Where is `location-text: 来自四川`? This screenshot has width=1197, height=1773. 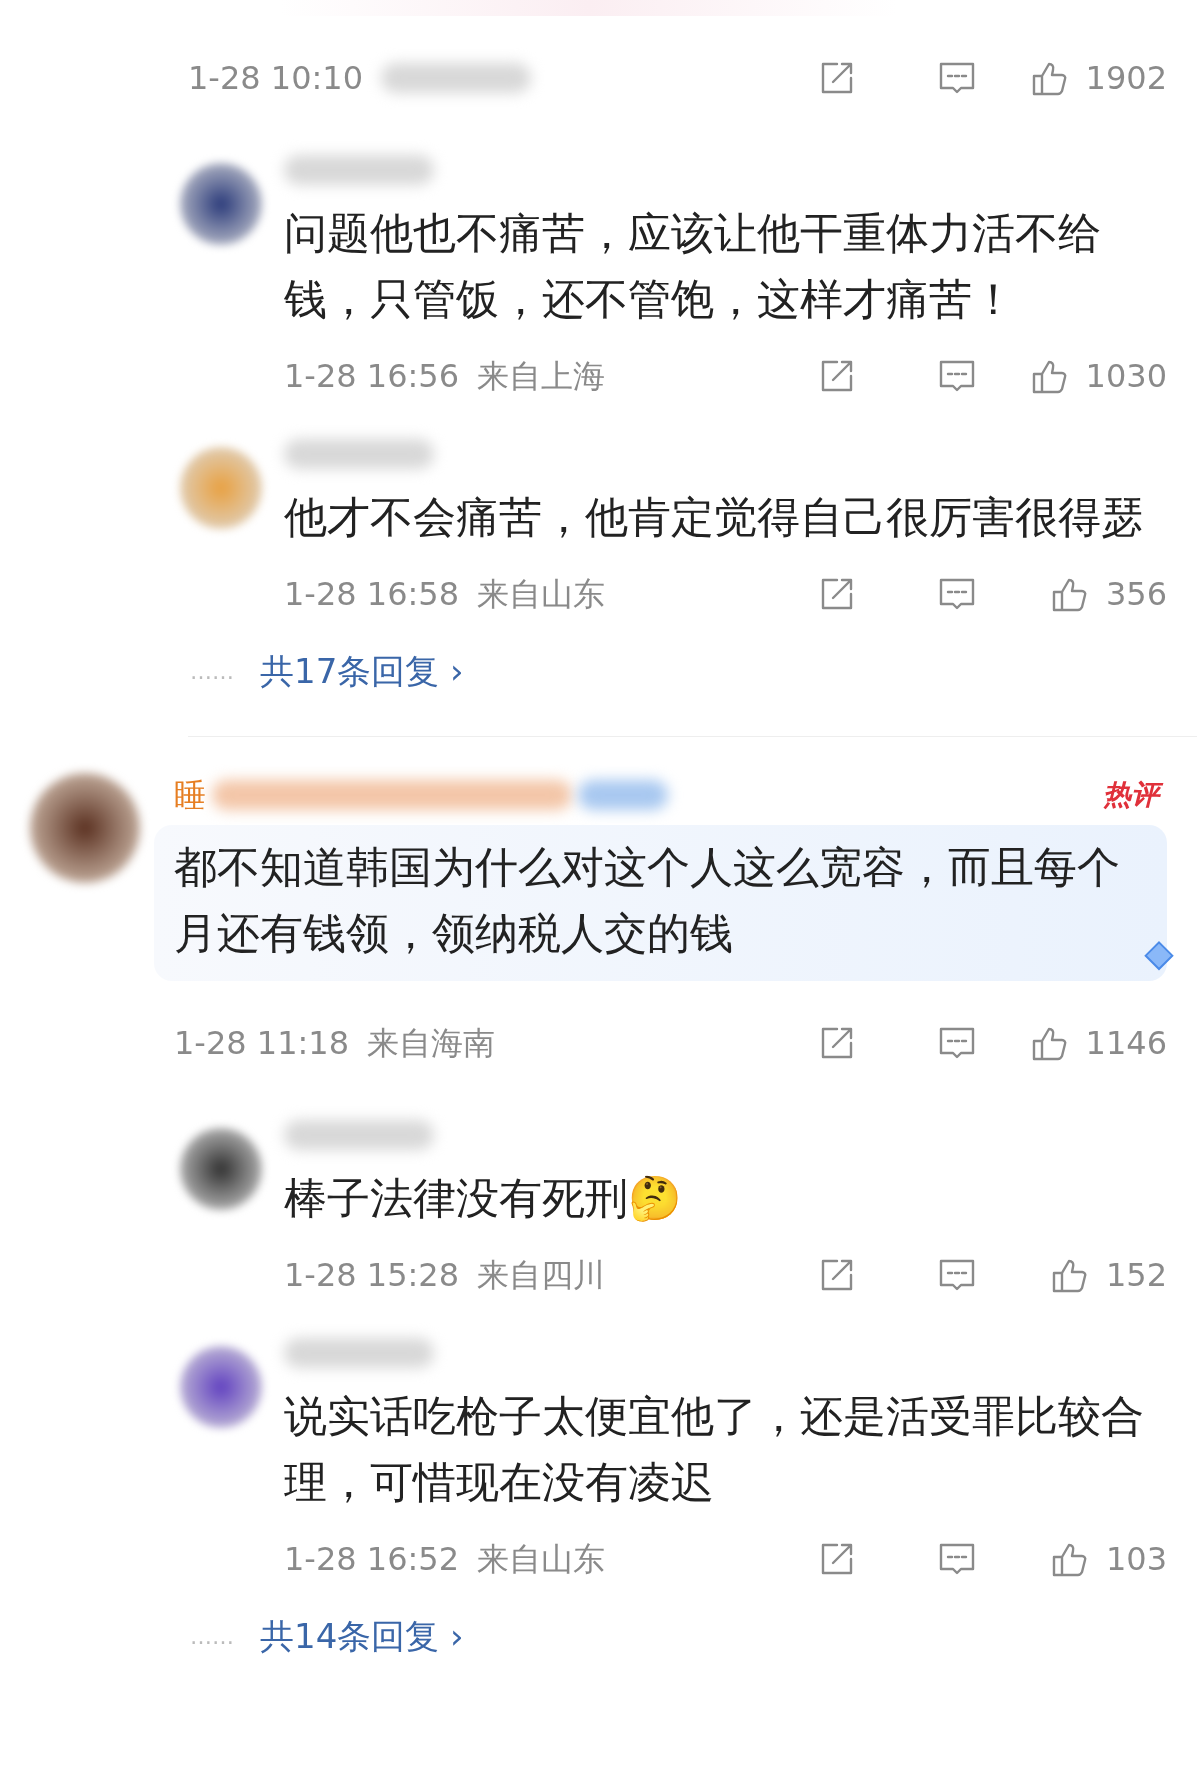 location-text: 来自四川 is located at coordinates (541, 1275).